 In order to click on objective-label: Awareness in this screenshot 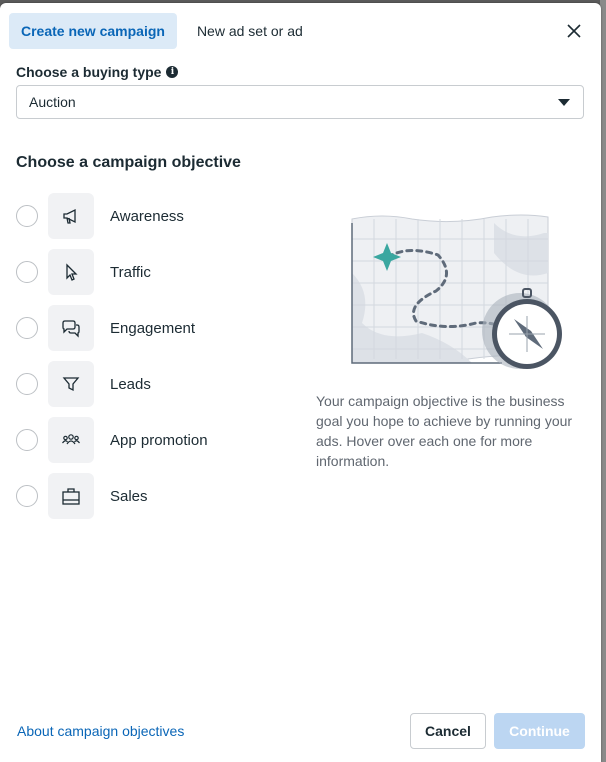, I will do `click(147, 216)`.